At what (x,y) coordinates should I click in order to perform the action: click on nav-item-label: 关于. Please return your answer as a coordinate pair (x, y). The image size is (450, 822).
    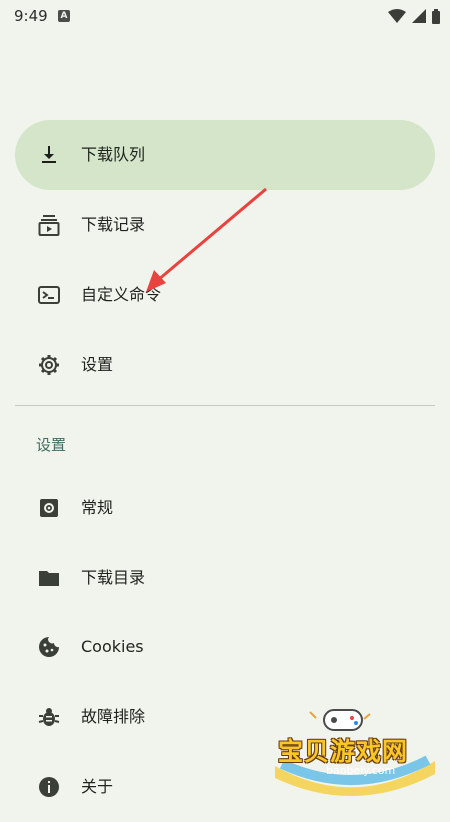
    Looking at the image, I should click on (97, 786).